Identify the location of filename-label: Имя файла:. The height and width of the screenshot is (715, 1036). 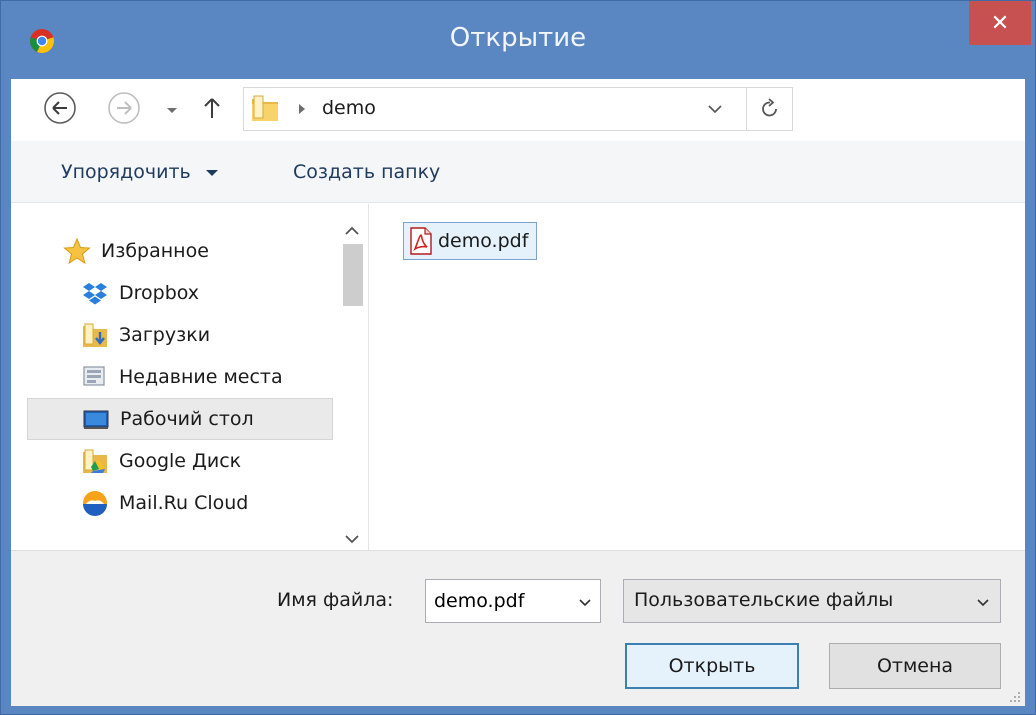
(335, 600).